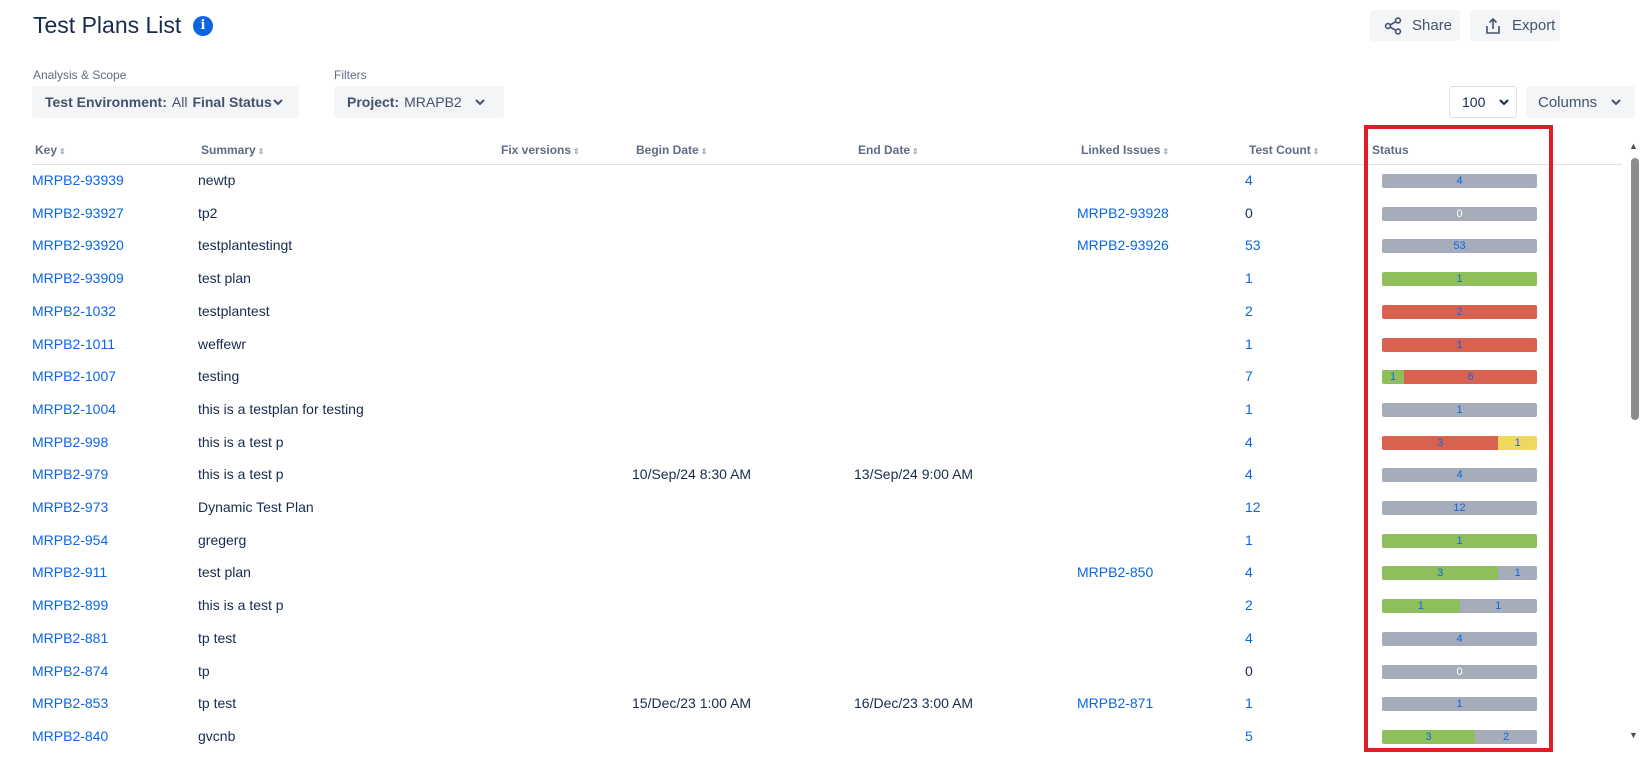 The height and width of the screenshot is (761, 1640). I want to click on summary-cell: test plan, so click(224, 278).